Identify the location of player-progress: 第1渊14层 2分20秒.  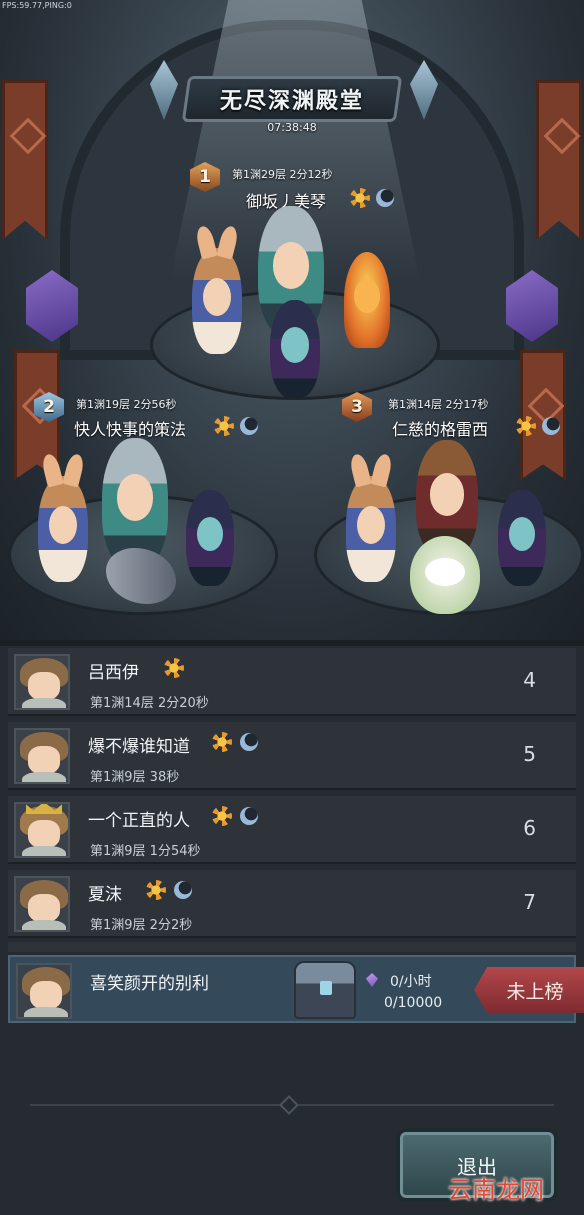
(149, 703).